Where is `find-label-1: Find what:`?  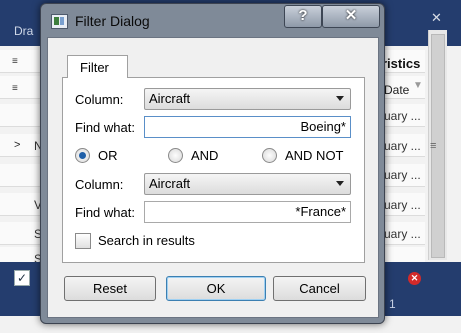
find-label-1: Find what: is located at coordinates (105, 127).